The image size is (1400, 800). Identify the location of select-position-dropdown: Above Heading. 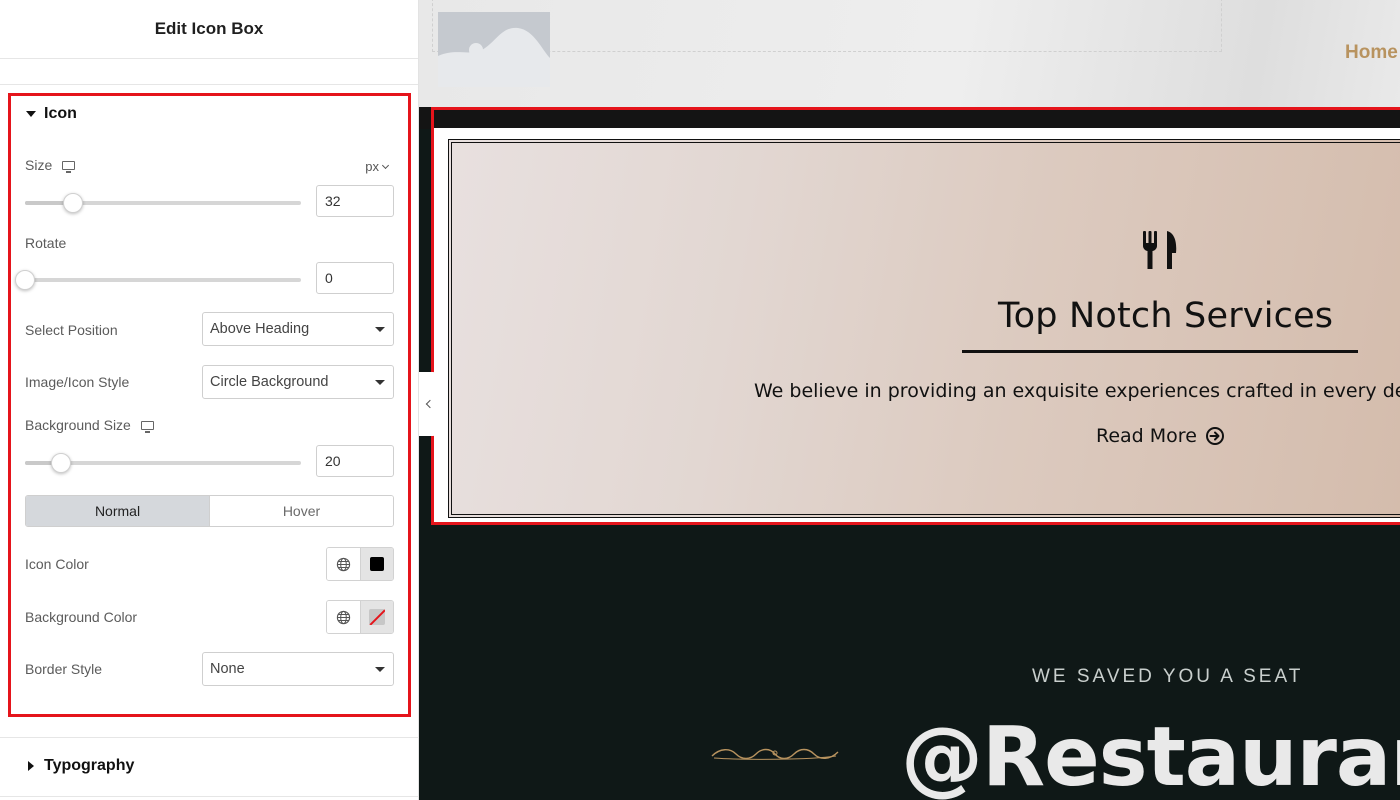
(298, 329).